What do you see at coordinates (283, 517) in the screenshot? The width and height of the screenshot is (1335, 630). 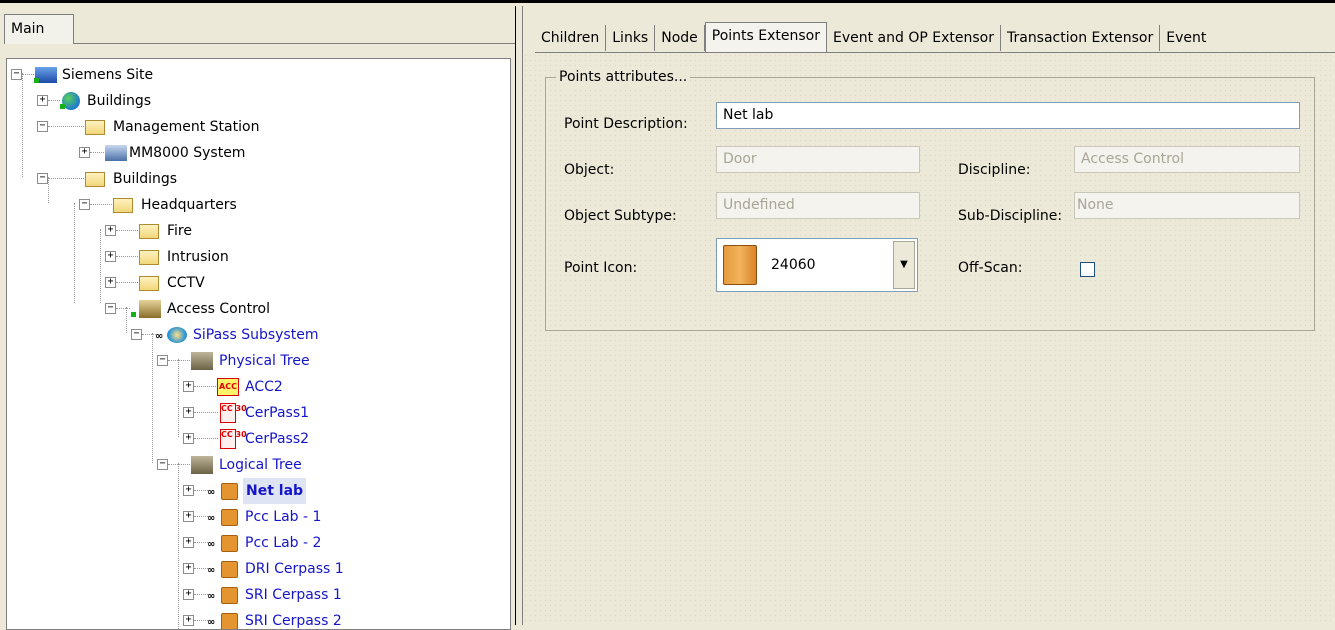 I see `tree-node-label: Pcc Lab - 1` at bounding box center [283, 517].